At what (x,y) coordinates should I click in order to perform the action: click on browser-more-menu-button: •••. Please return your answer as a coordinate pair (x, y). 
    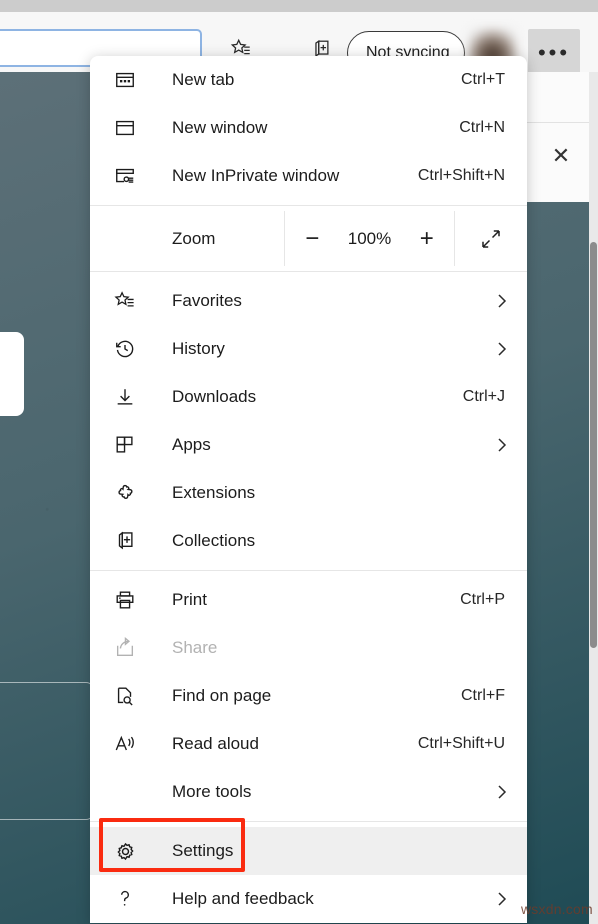
    Looking at the image, I should click on (554, 53).